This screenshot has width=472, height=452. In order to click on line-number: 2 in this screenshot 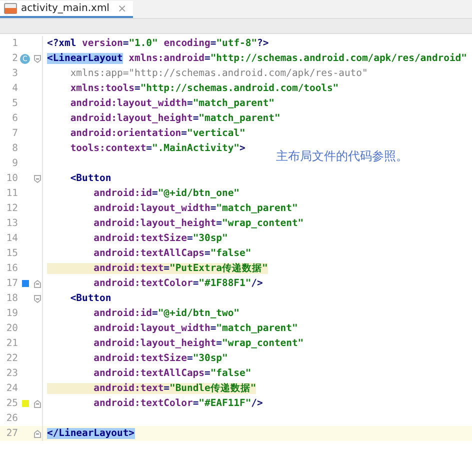, I will do `click(14, 58)`.